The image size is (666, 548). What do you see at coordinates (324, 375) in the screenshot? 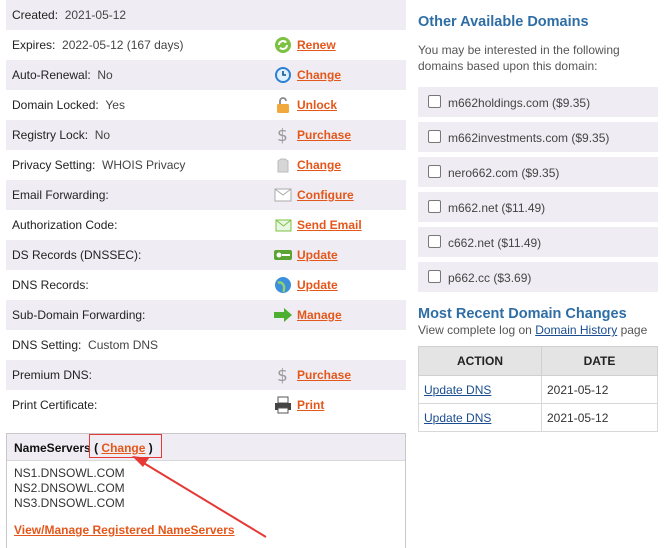
I see `premium-dns-purchase-link: Purchase` at bounding box center [324, 375].